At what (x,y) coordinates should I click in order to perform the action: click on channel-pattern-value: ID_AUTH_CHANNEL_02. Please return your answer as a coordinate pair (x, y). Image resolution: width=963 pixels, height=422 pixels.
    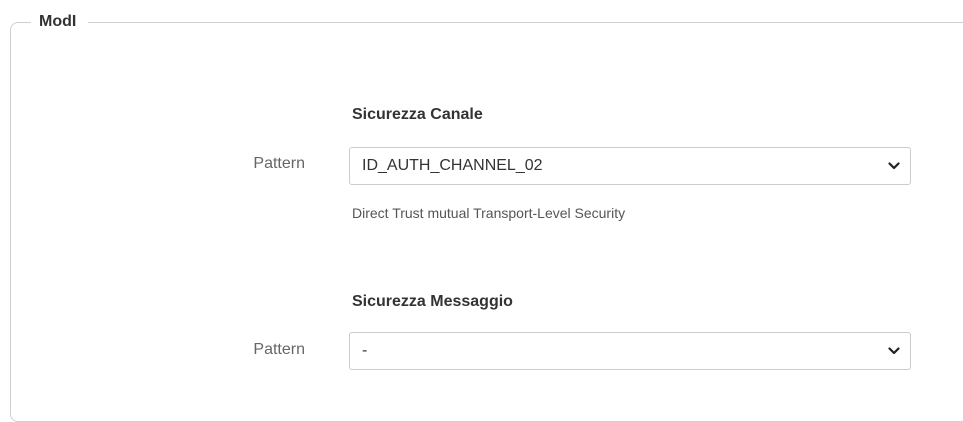
    Looking at the image, I should click on (452, 165).